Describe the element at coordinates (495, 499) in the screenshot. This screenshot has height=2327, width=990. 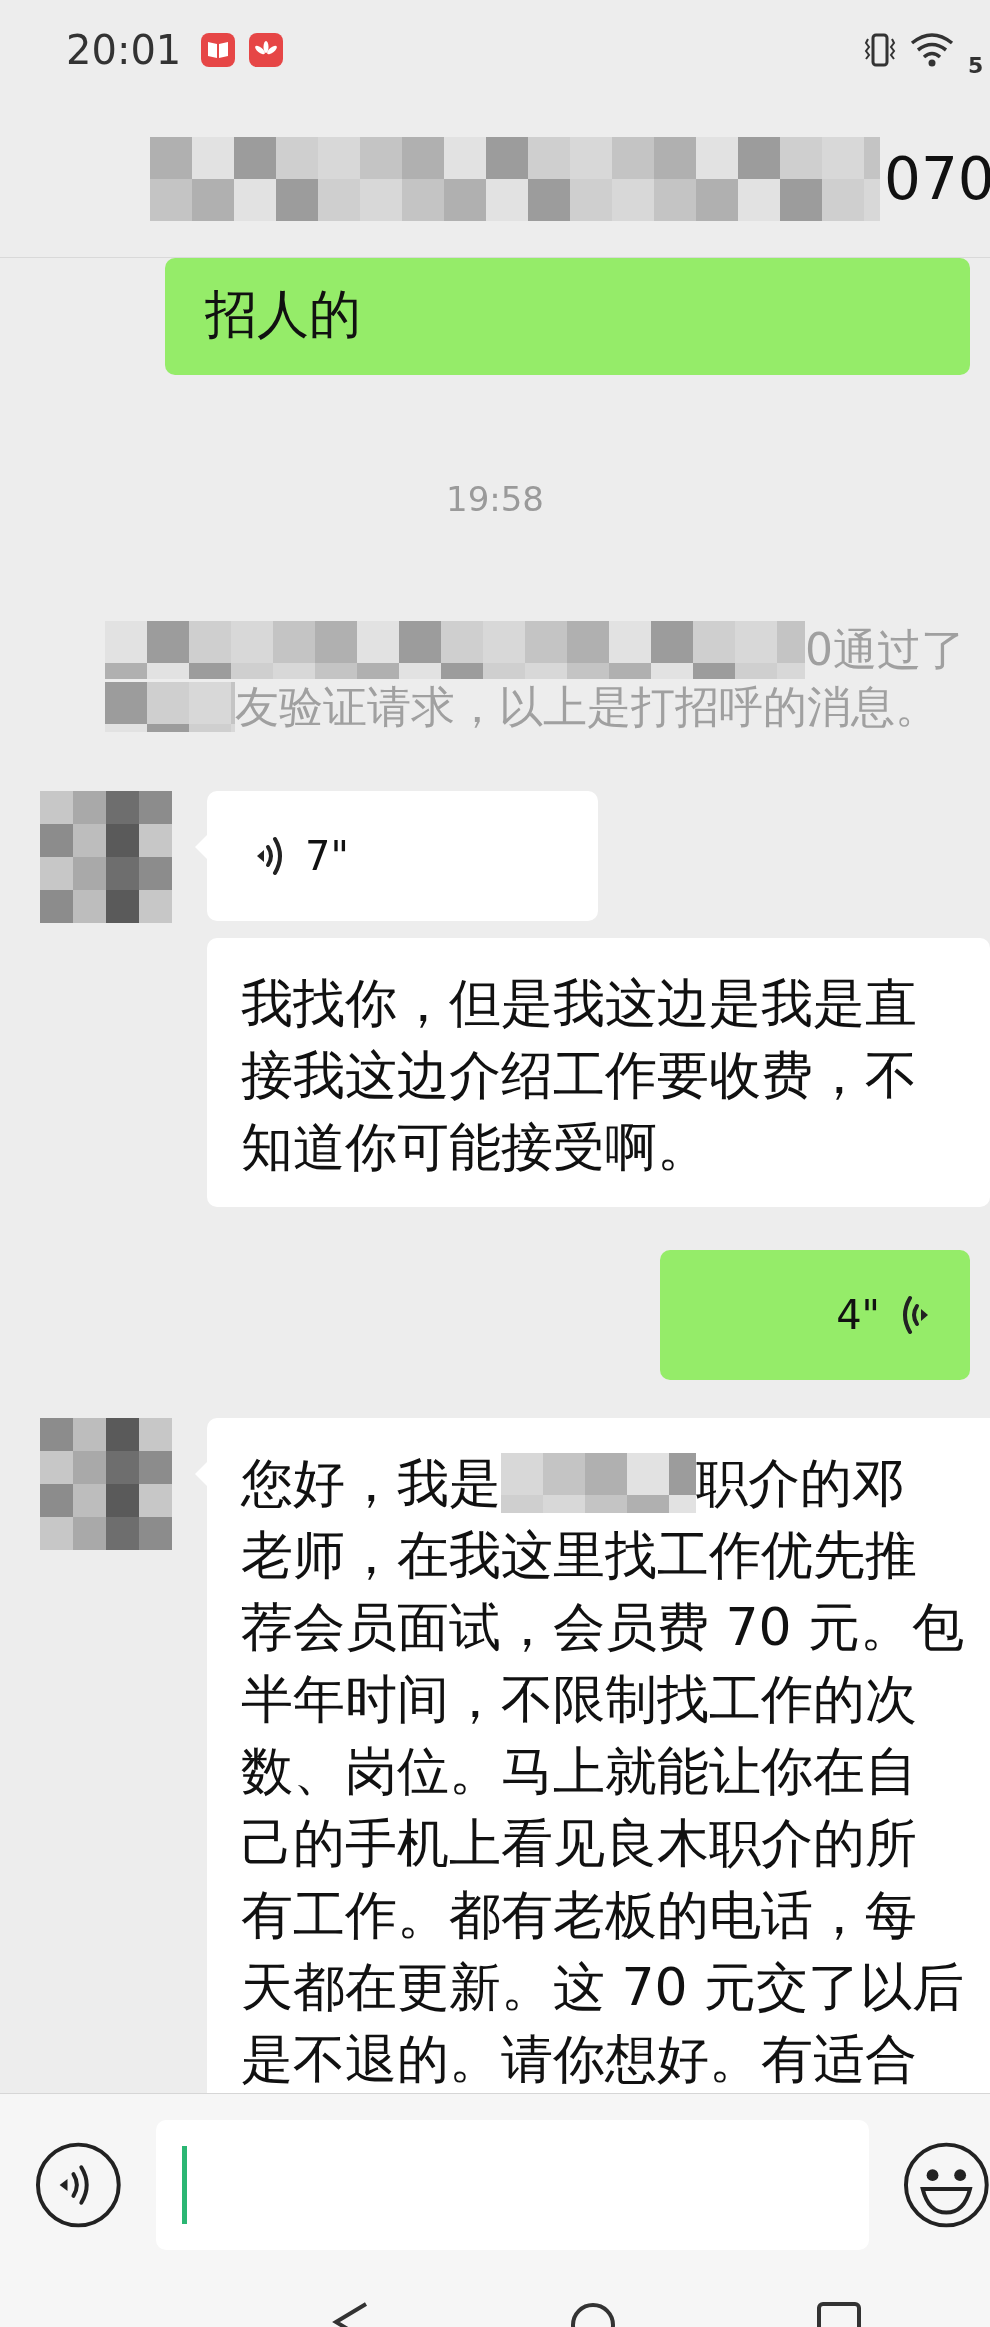
I see `timestamp: 19:58` at that location.